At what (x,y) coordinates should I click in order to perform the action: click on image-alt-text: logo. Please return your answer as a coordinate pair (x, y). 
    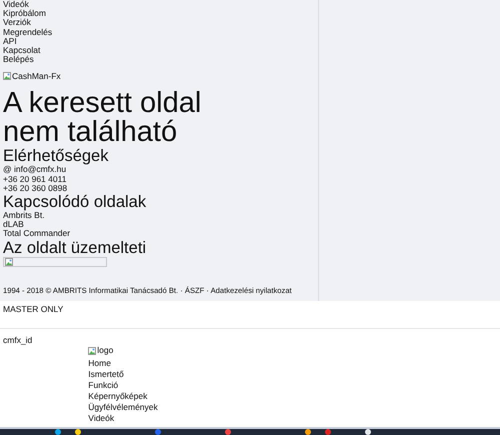
    Looking at the image, I should click on (105, 350).